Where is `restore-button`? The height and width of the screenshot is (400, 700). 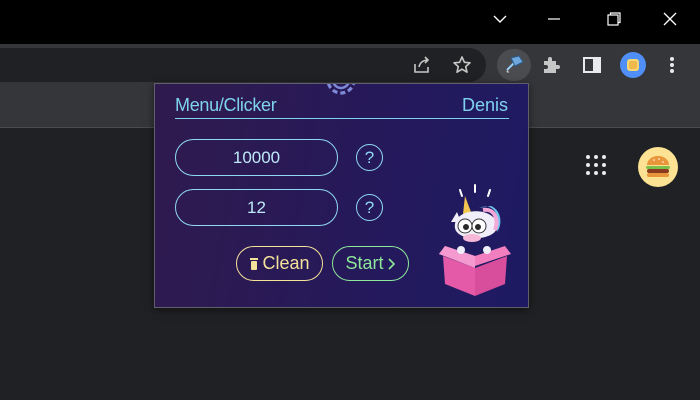
restore-button is located at coordinates (614, 19).